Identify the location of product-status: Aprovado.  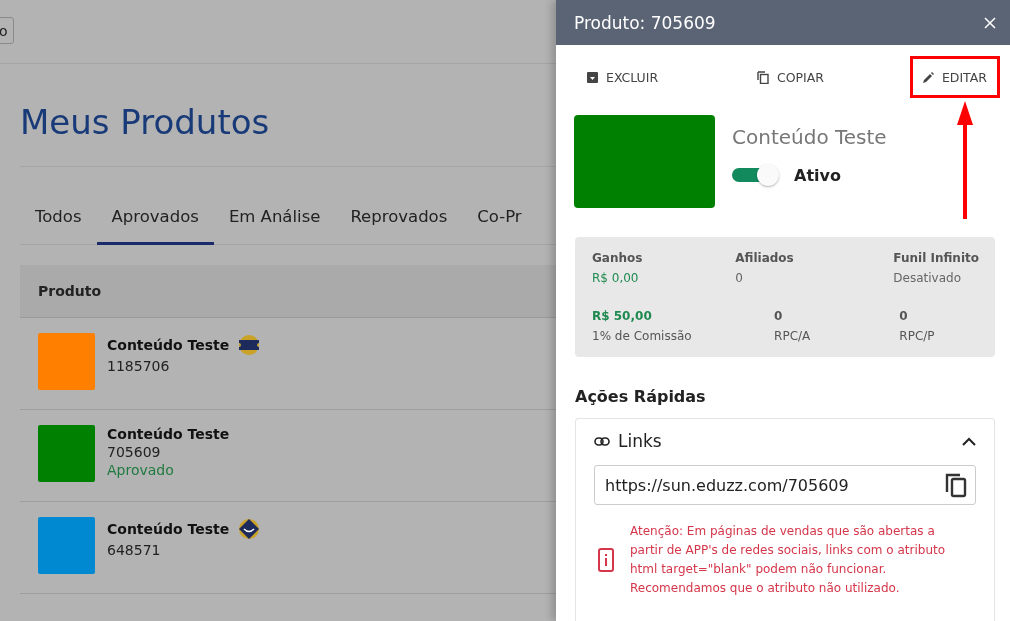
(141, 470).